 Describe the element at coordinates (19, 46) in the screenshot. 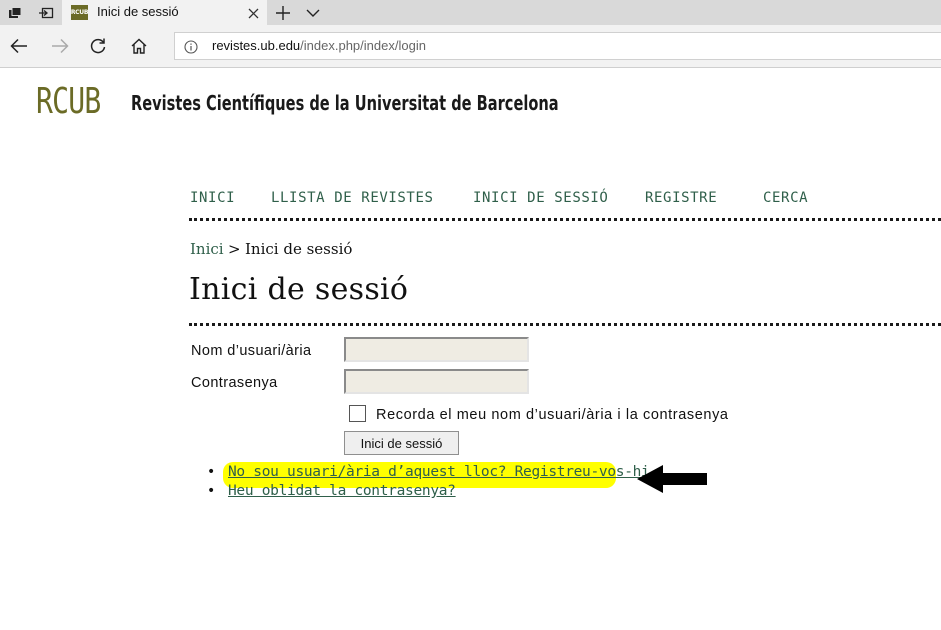

I see `back-icon` at that location.